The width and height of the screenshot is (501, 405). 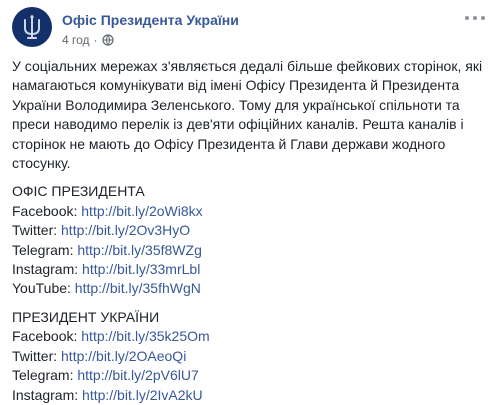 What do you see at coordinates (251, 336) in the screenshot?
I see `link-row: Facebook: http://bit.ly/35k25Om` at bounding box center [251, 336].